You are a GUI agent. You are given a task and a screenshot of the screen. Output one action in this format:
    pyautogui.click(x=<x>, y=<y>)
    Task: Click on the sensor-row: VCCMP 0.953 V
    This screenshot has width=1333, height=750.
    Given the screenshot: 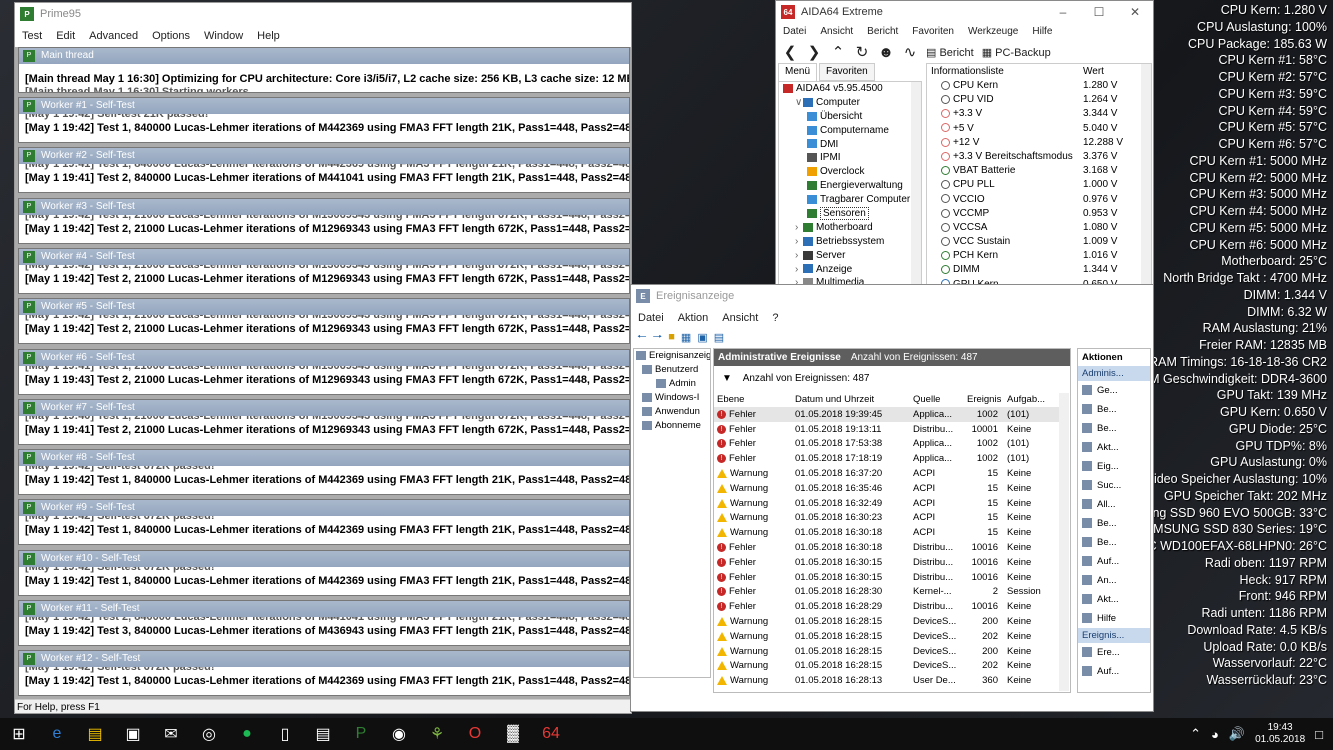 What is the action you would take?
    pyautogui.click(x=1039, y=214)
    